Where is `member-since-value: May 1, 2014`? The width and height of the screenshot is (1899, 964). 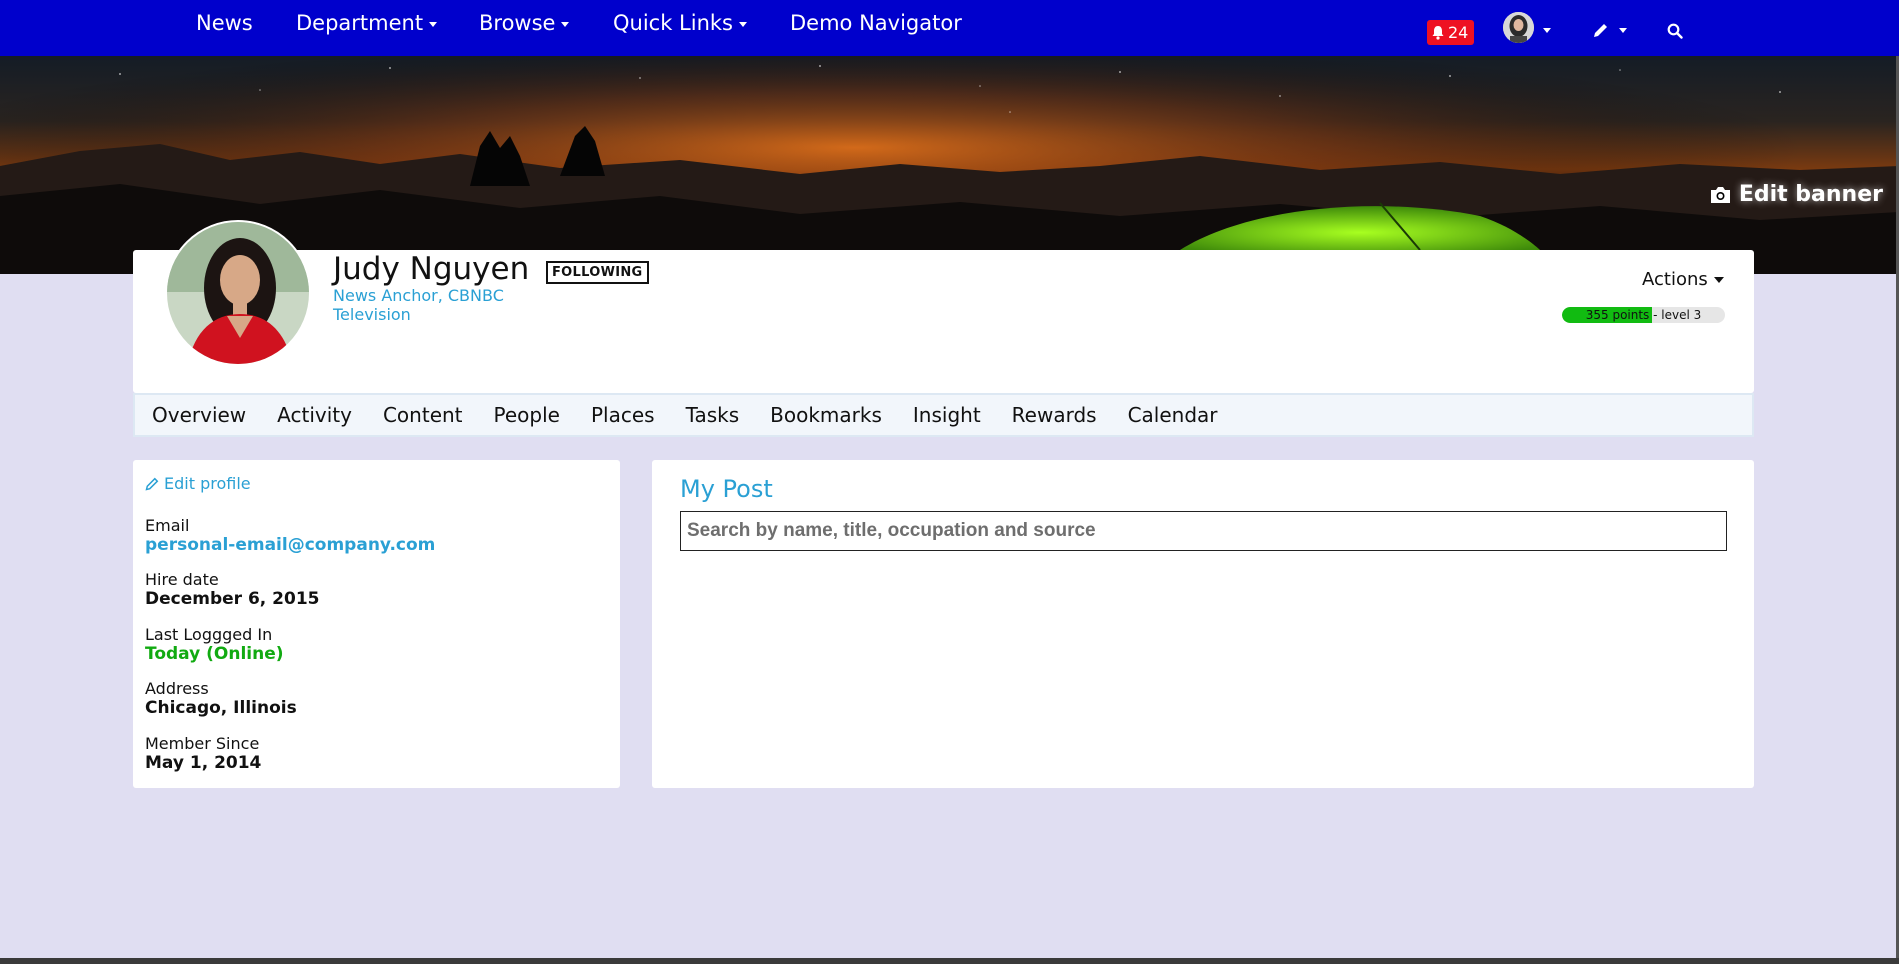
member-since-value: May 1, 2014 is located at coordinates (203, 763).